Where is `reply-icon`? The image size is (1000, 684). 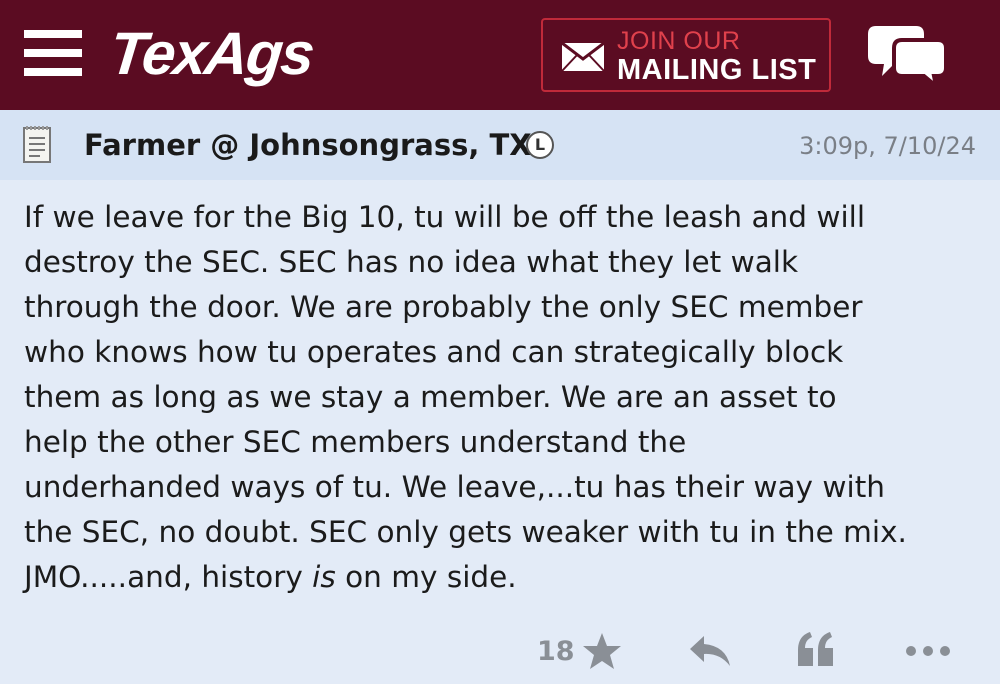 reply-icon is located at coordinates (710, 651).